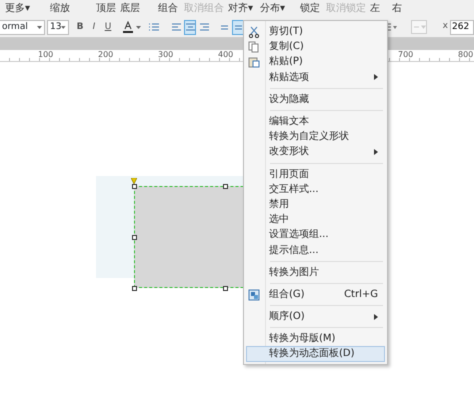  Describe the element at coordinates (80, 27) in the screenshot. I see `format-button: B` at that location.